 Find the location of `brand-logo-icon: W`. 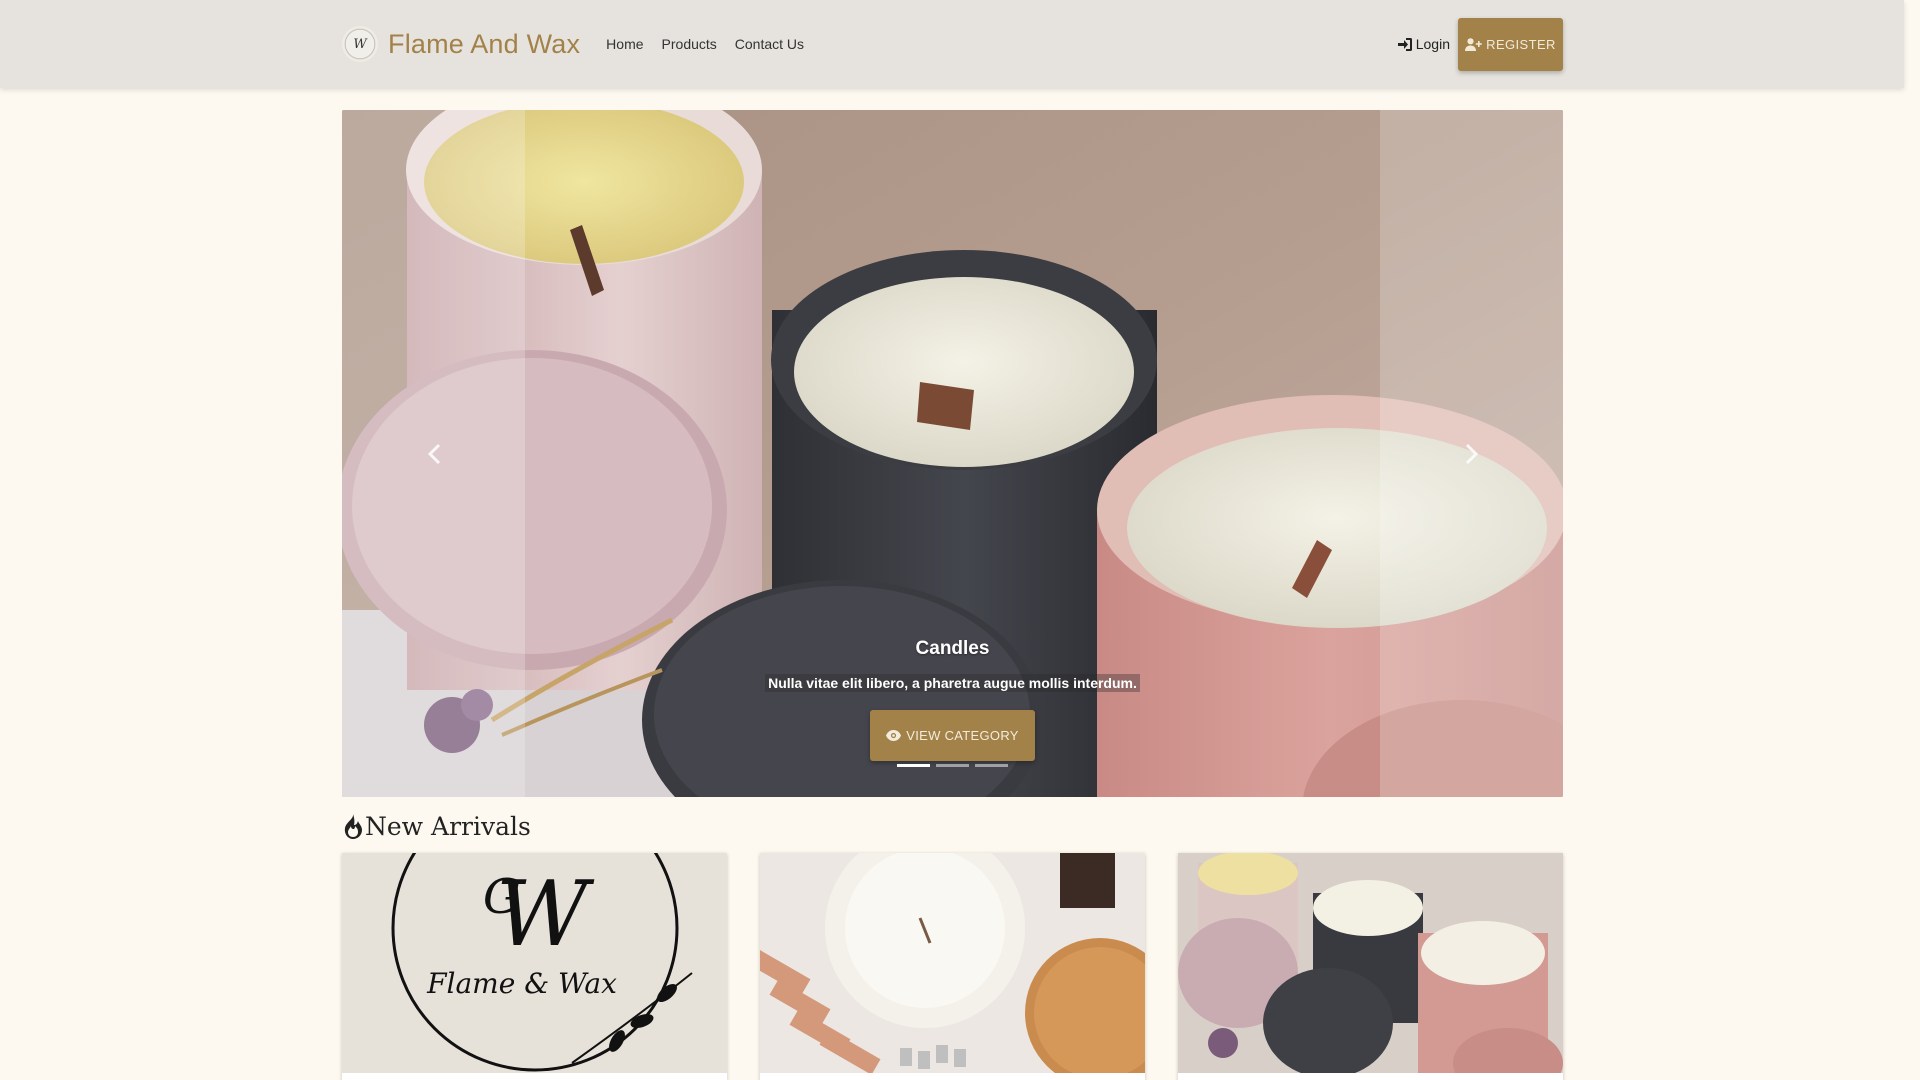

brand-logo-icon: W is located at coordinates (360, 44).